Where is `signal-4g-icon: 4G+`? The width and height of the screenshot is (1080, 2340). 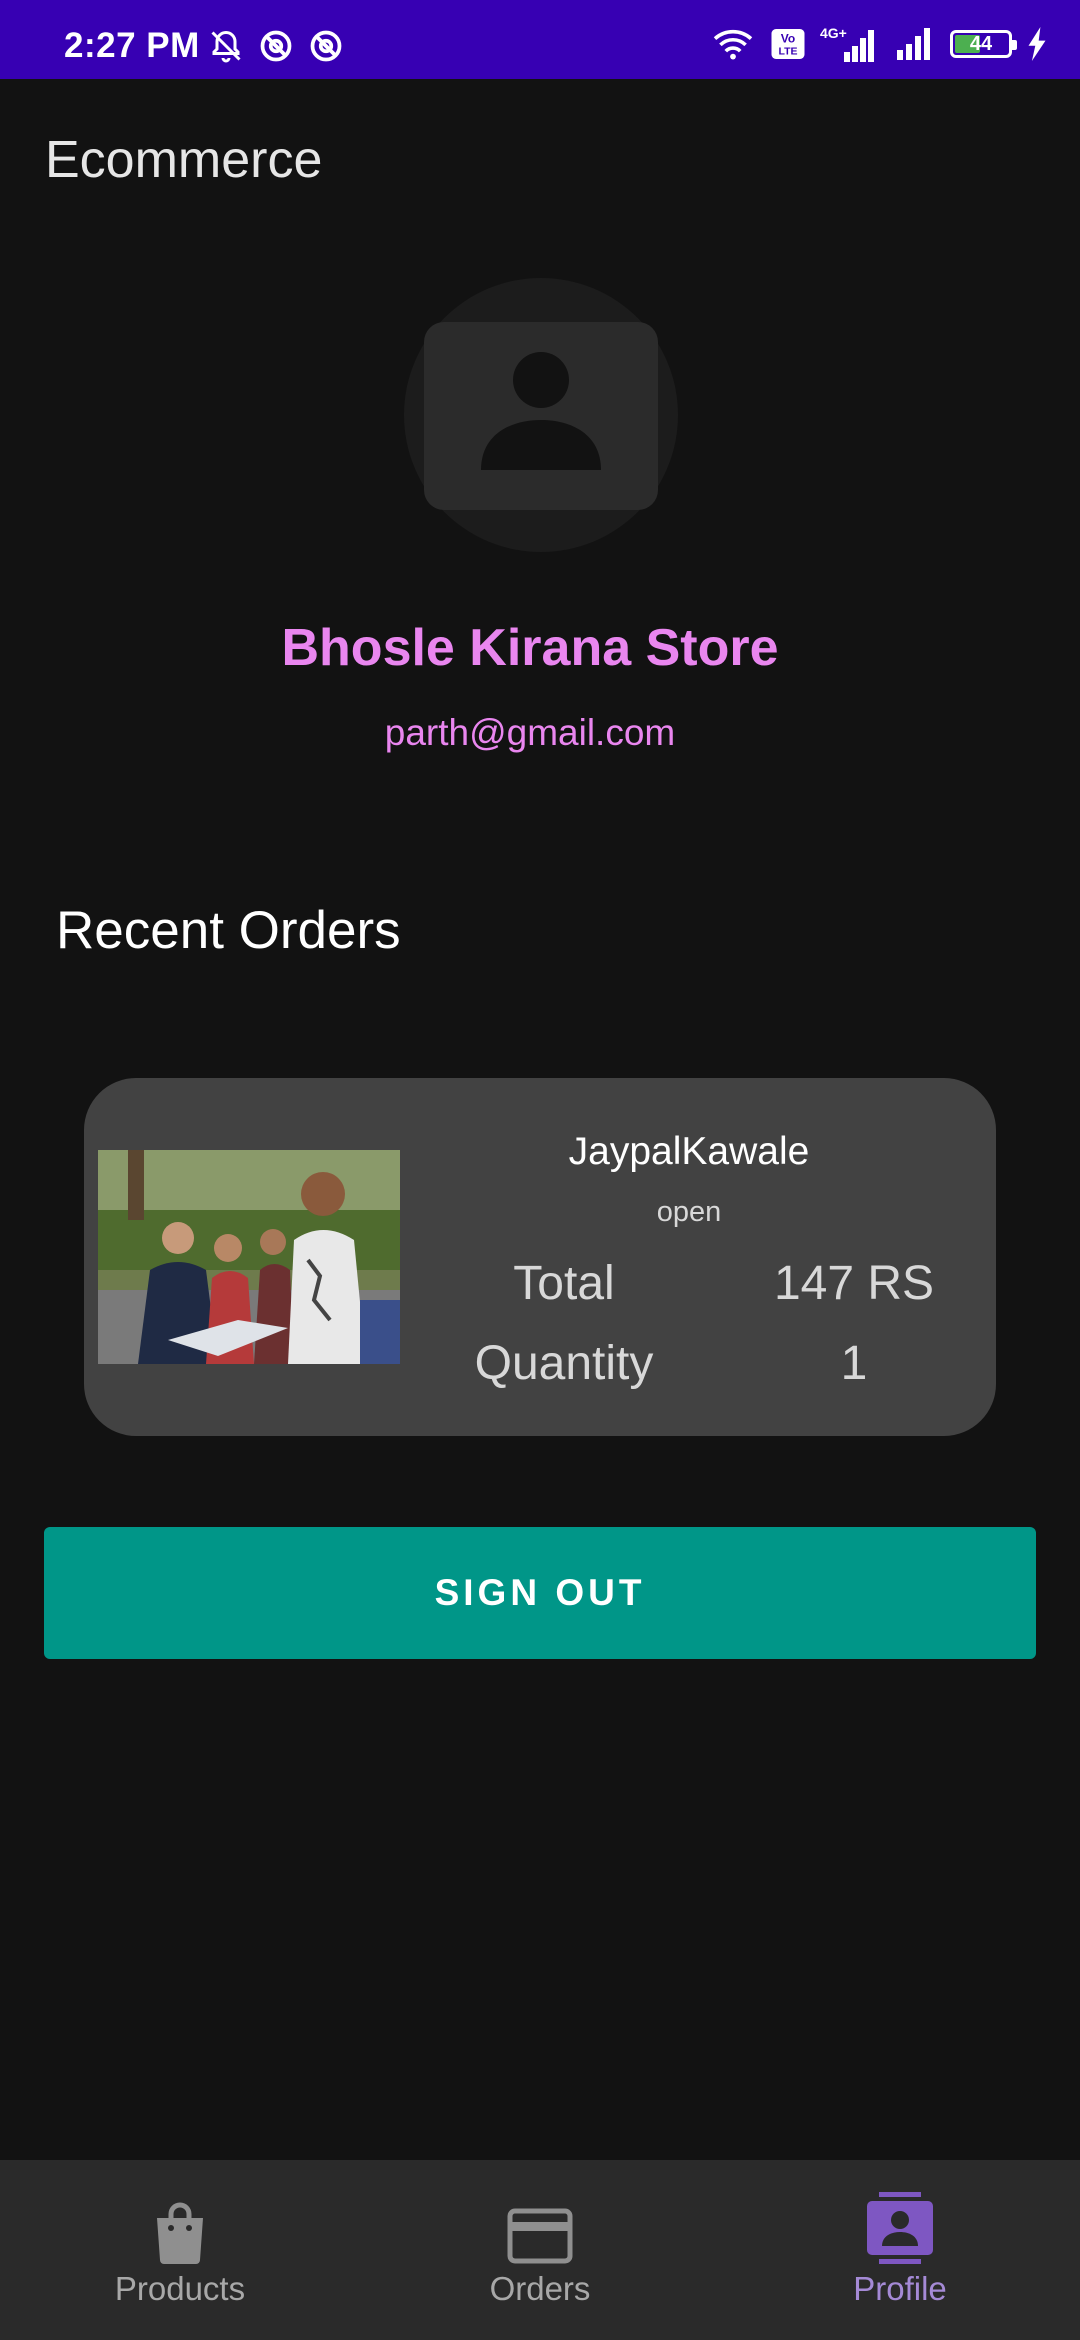 signal-4g-icon: 4G+ is located at coordinates (847, 43).